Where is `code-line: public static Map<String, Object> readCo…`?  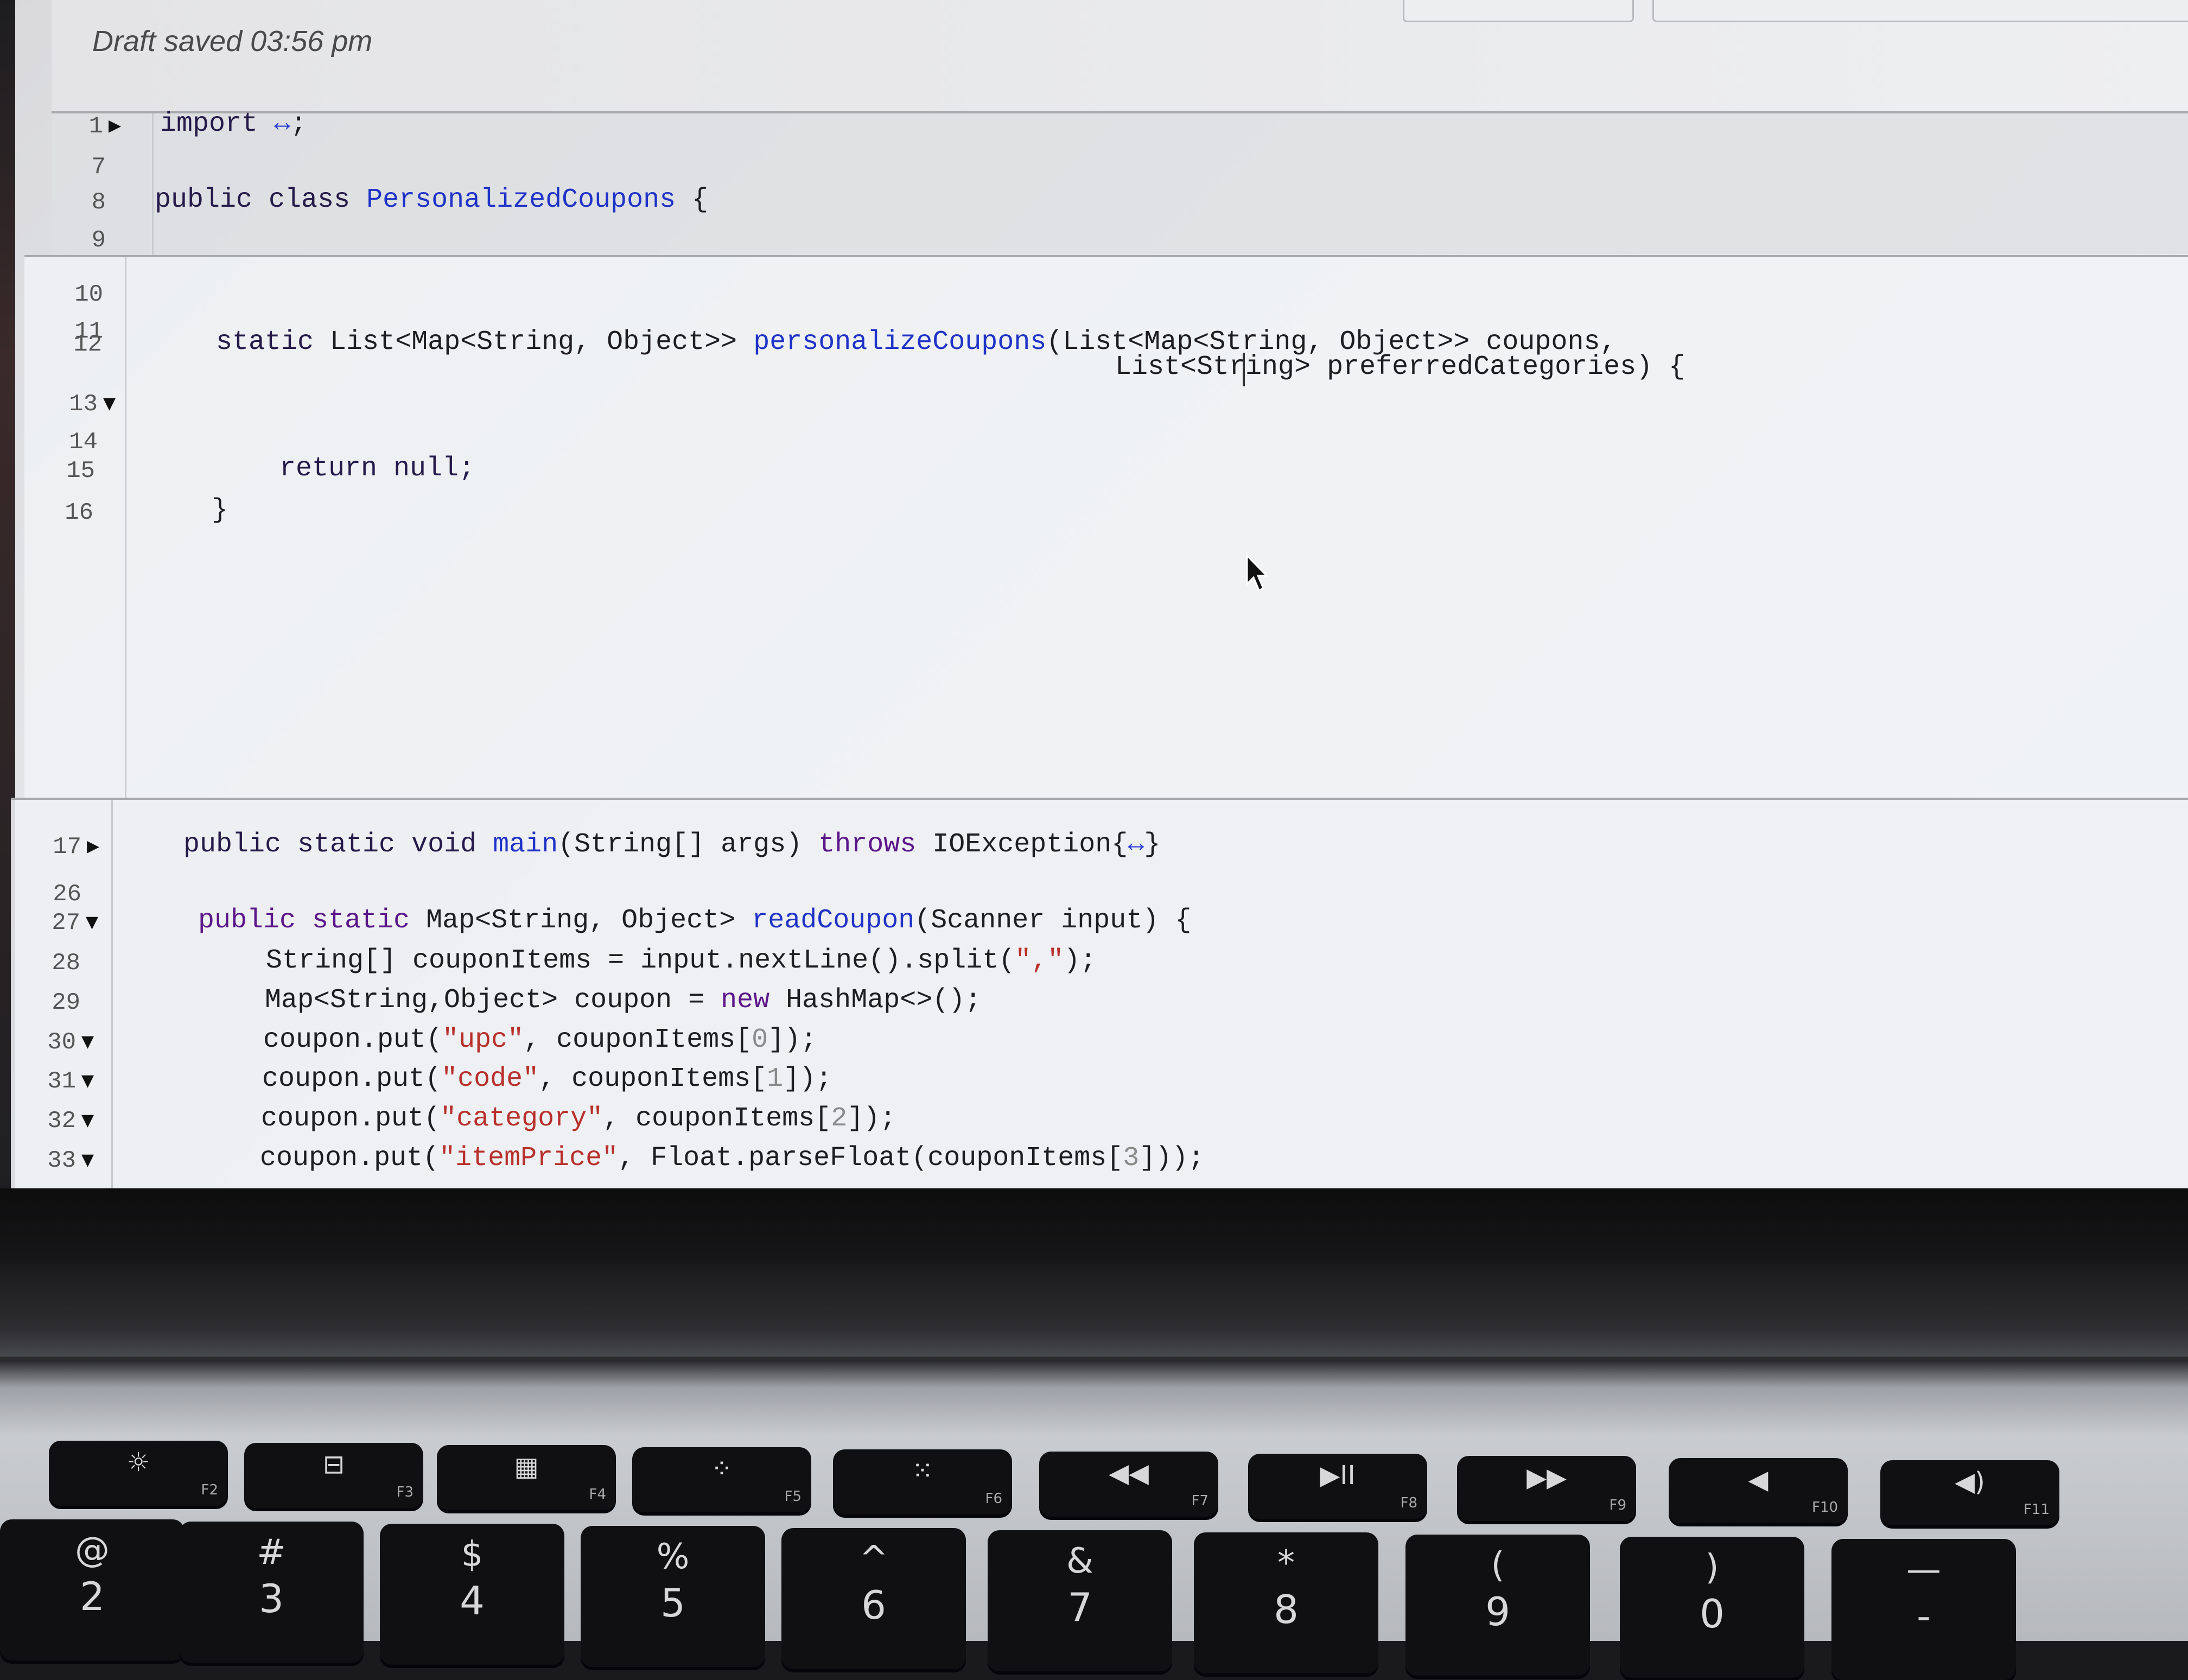
code-line: public static Map<String, Object> readCo… is located at coordinates (694, 924).